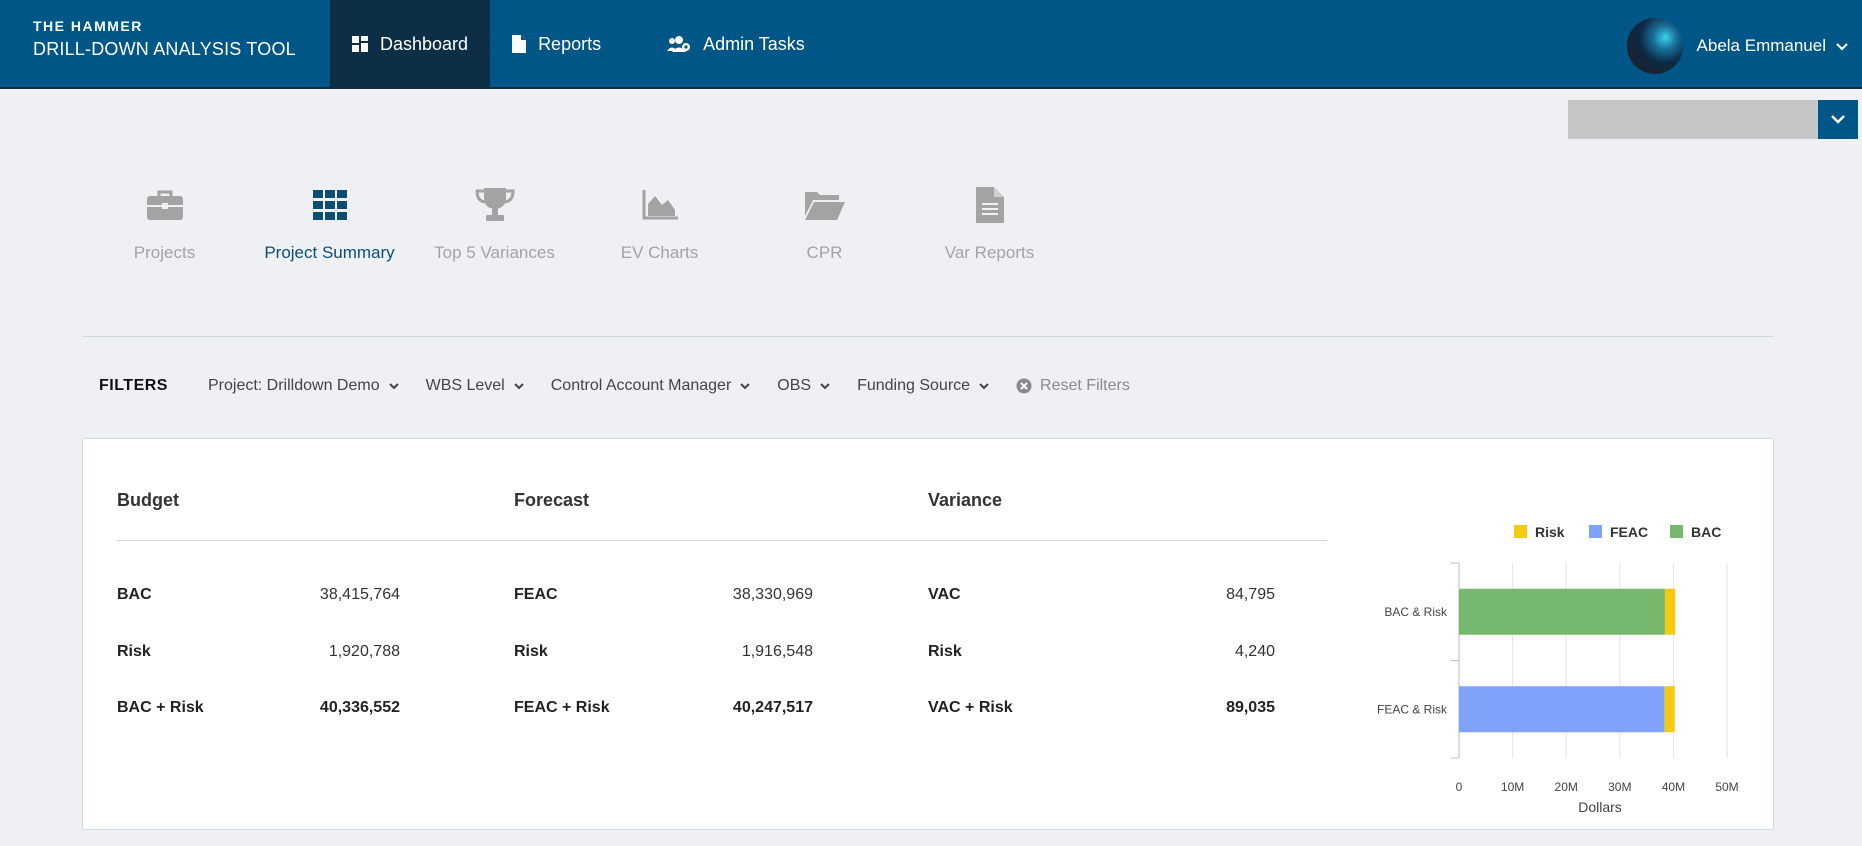 The height and width of the screenshot is (846, 1862). Describe the element at coordinates (989, 252) in the screenshot. I see `tool-var-reports-label: Var Reports` at that location.